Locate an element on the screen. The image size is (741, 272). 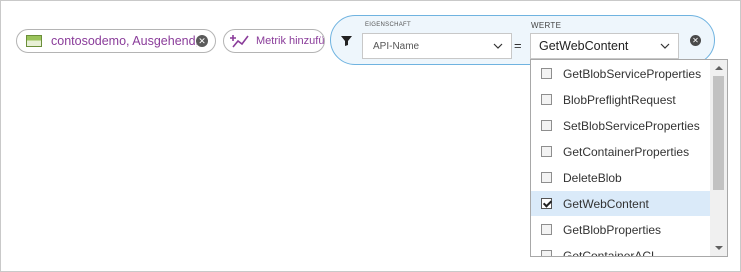
dropdown-scrollbar is located at coordinates (718, 158).